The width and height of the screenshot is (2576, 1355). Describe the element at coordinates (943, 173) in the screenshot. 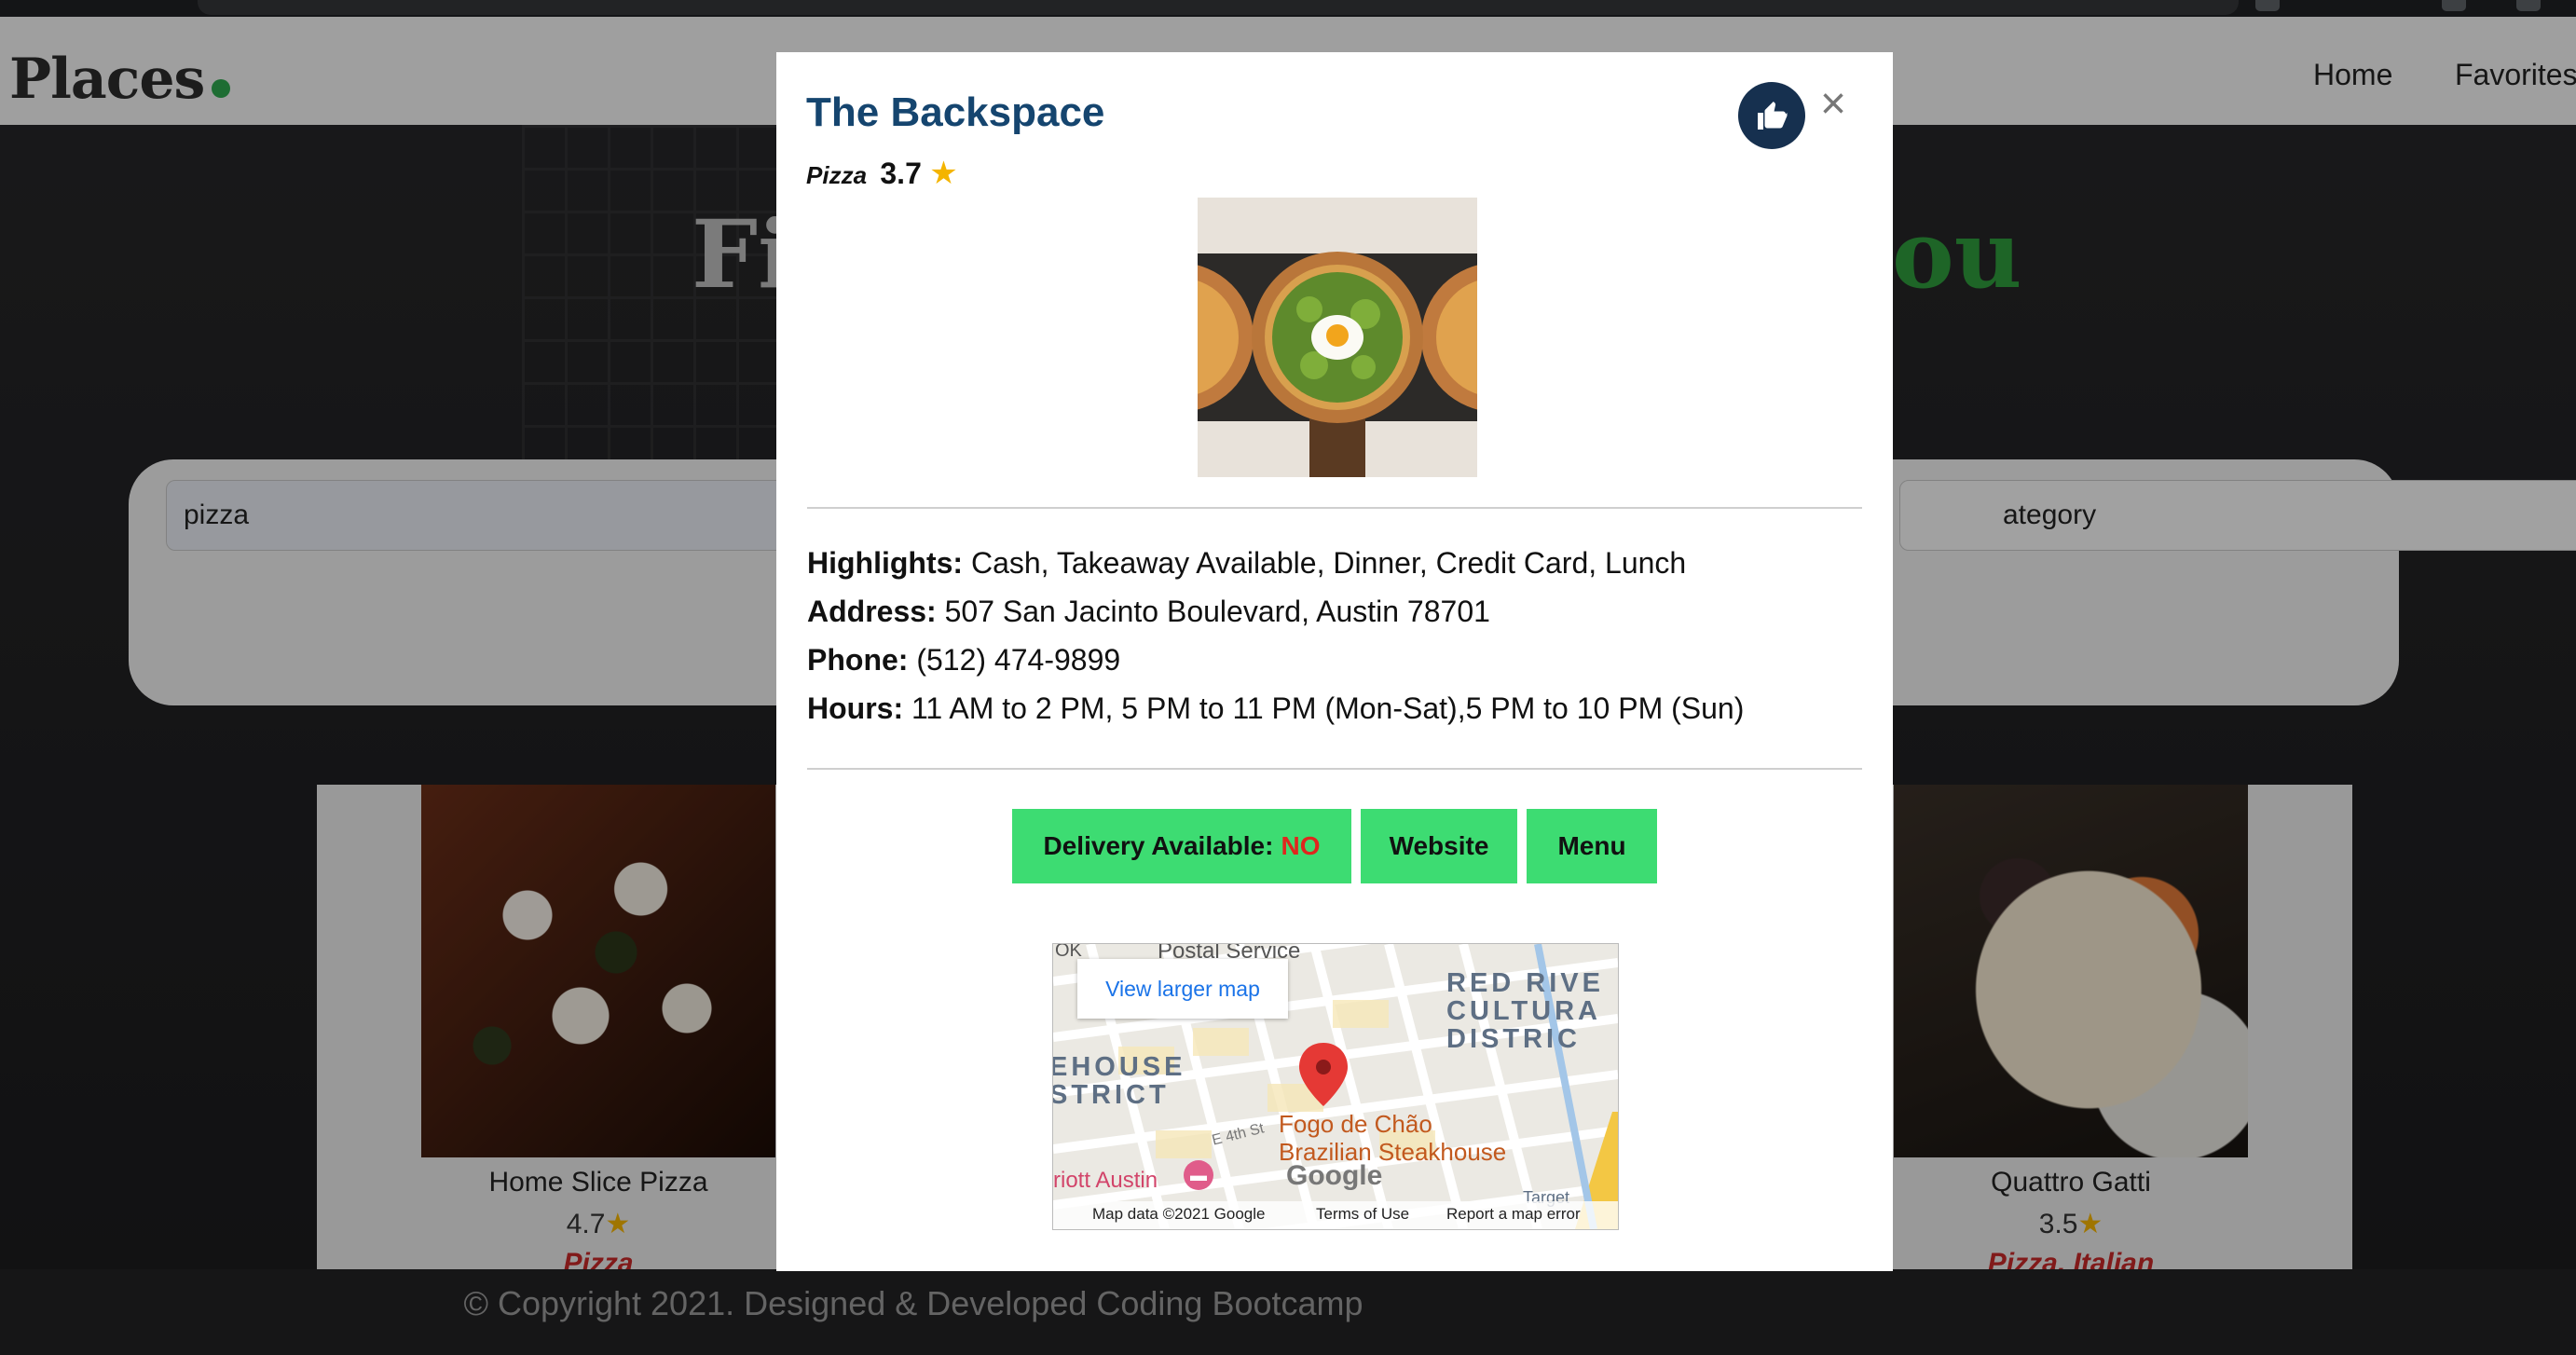

I see `star-icon: ★` at that location.